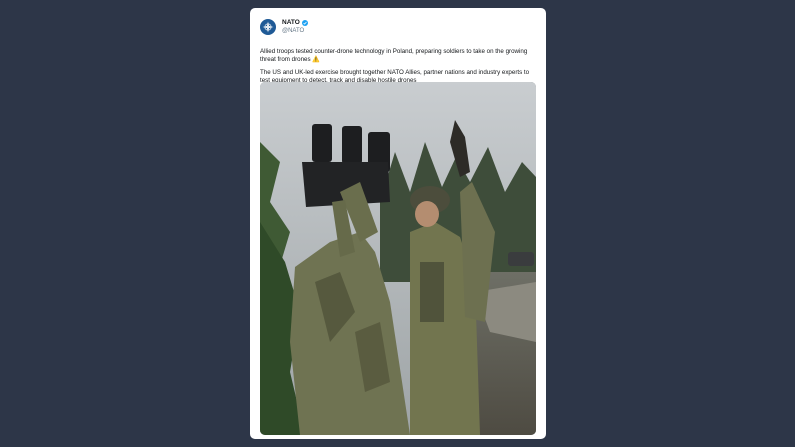 Image resolution: width=795 pixels, height=447 pixels. I want to click on tweet-header: NATO @NATO, so click(284, 27).